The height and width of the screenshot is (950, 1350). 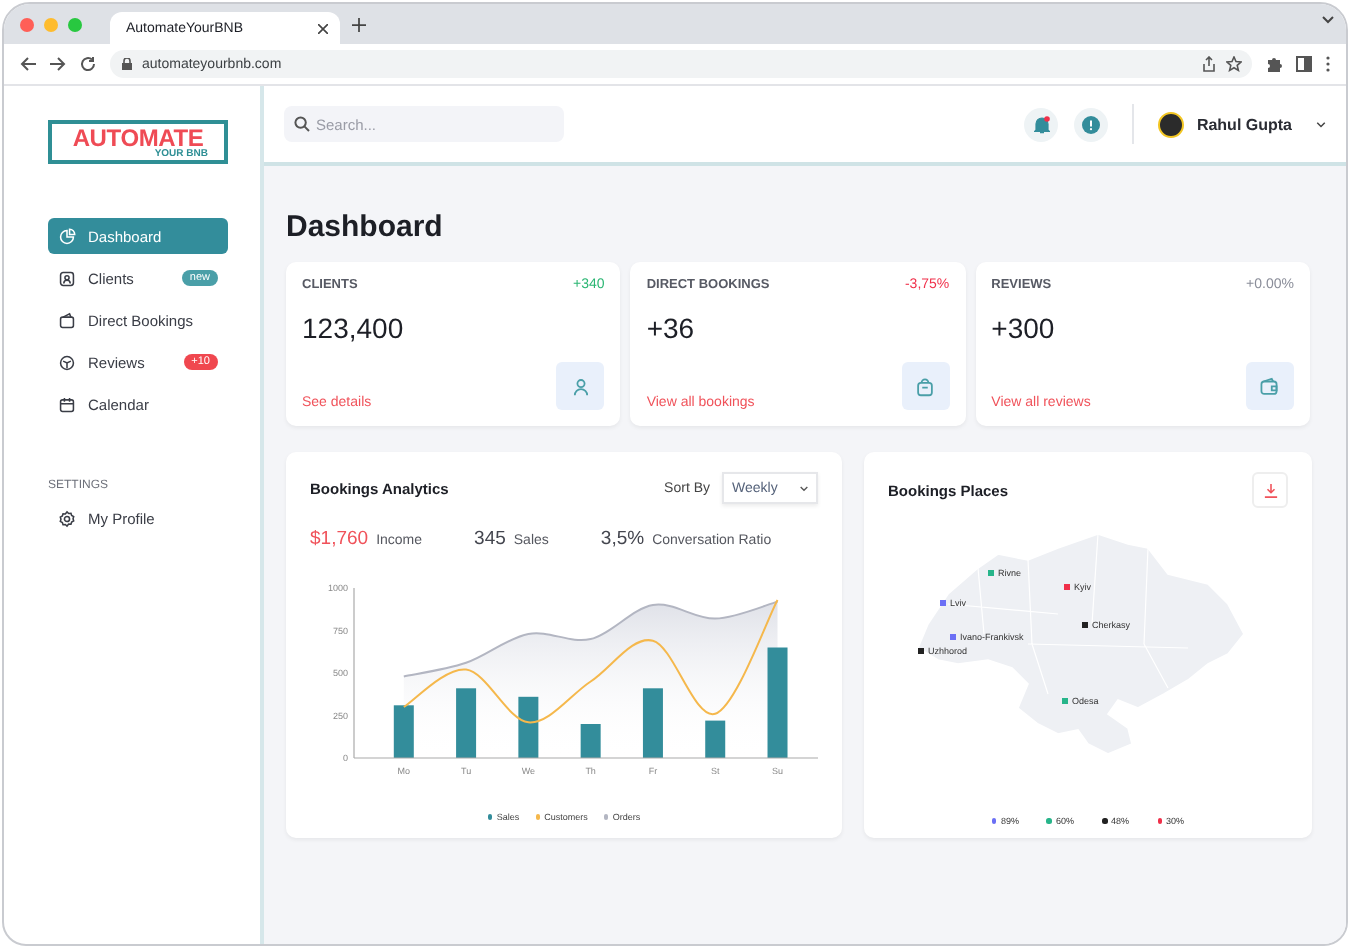 What do you see at coordinates (1024, 328) in the screenshot?
I see `stat-value: +300` at bounding box center [1024, 328].